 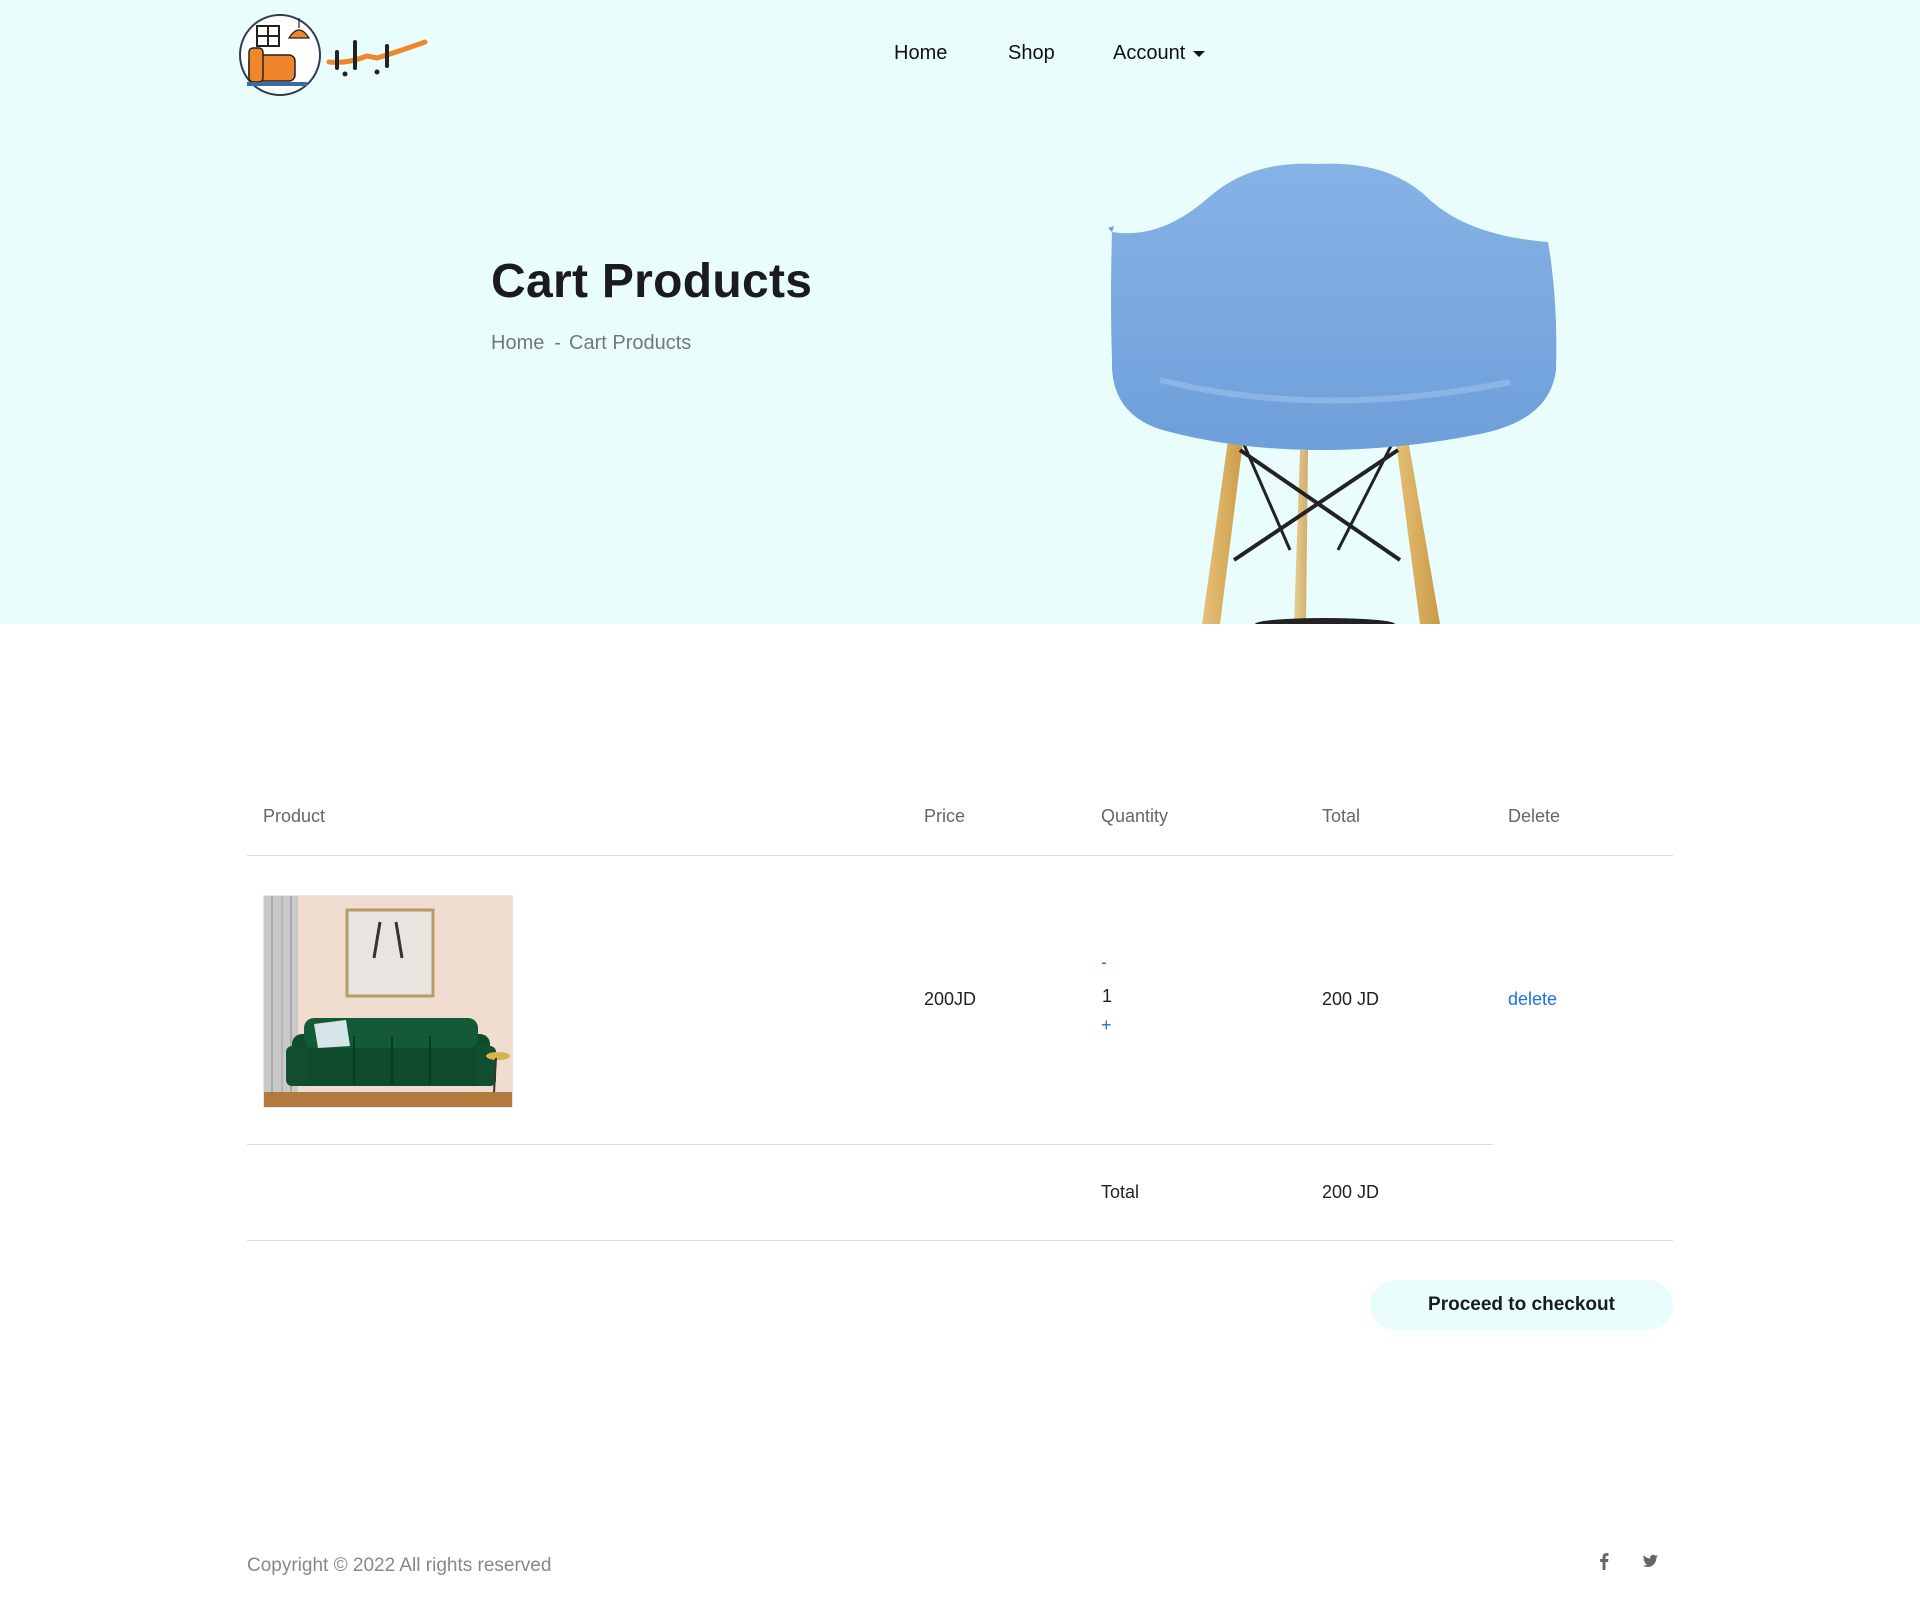 What do you see at coordinates (1031, 53) in the screenshot?
I see `nav-shop-link: Shop` at bounding box center [1031, 53].